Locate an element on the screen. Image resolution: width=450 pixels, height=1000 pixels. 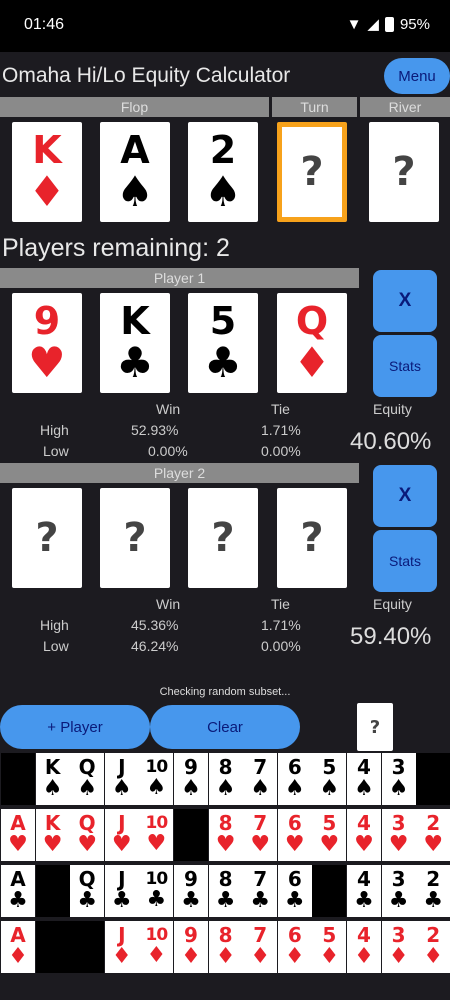
deck-card: Q ♣ is located at coordinates (87, 891).